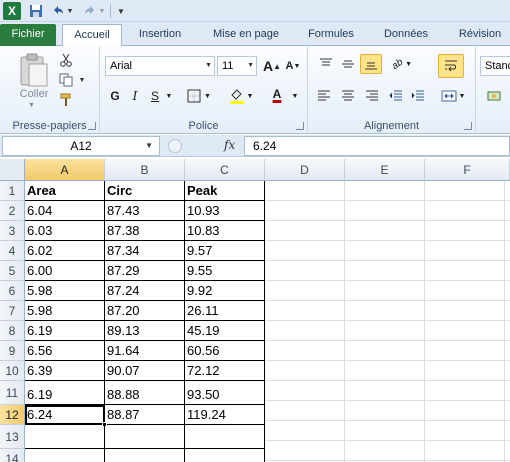 The image size is (510, 462). What do you see at coordinates (66, 100) in the screenshot?
I see `format-painter-icon` at bounding box center [66, 100].